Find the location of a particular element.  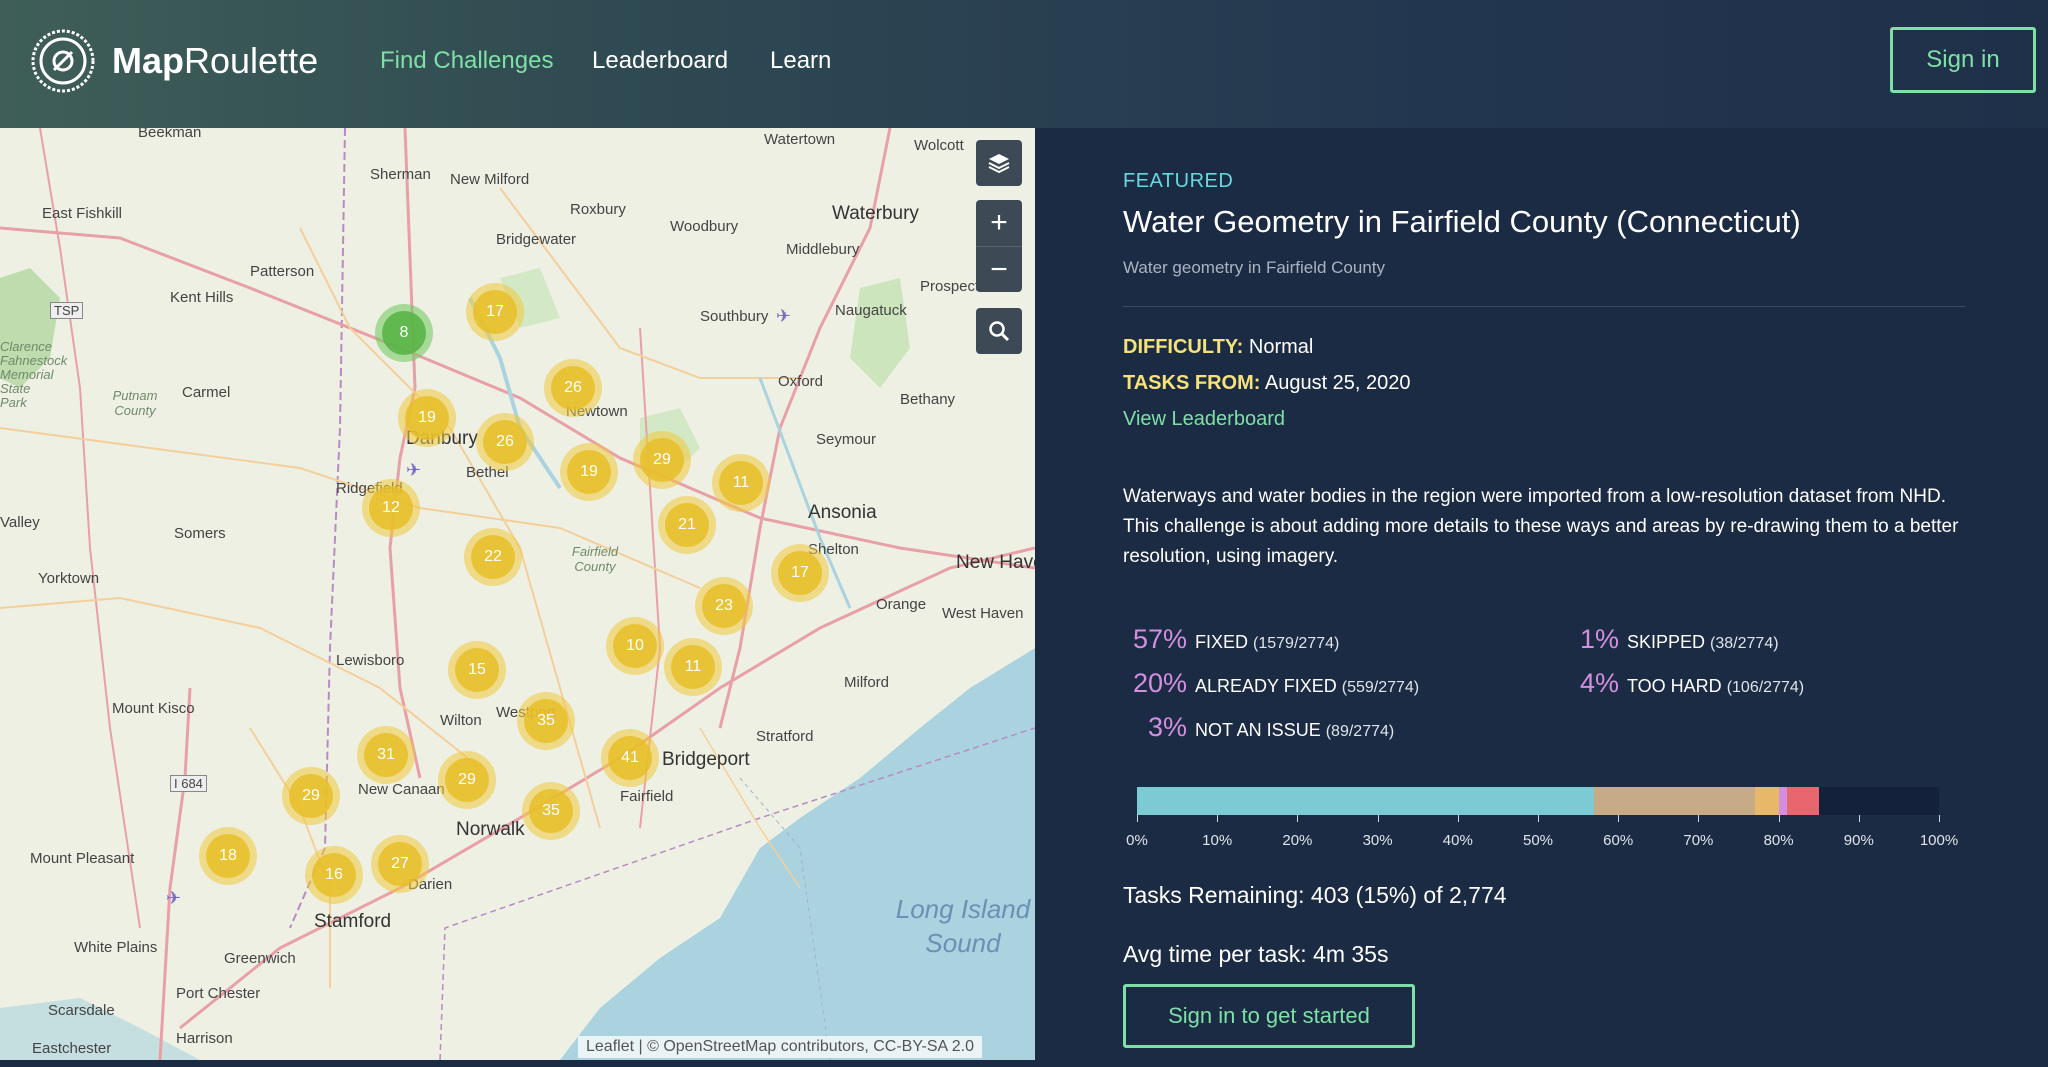

map-label: Sherman is located at coordinates (400, 174).